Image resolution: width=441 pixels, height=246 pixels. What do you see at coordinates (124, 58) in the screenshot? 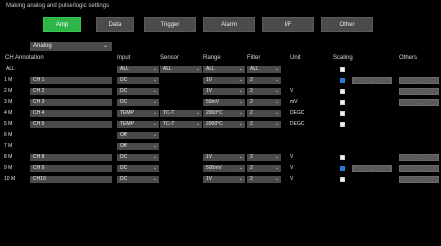
I see `header-input: Input` at bounding box center [124, 58].